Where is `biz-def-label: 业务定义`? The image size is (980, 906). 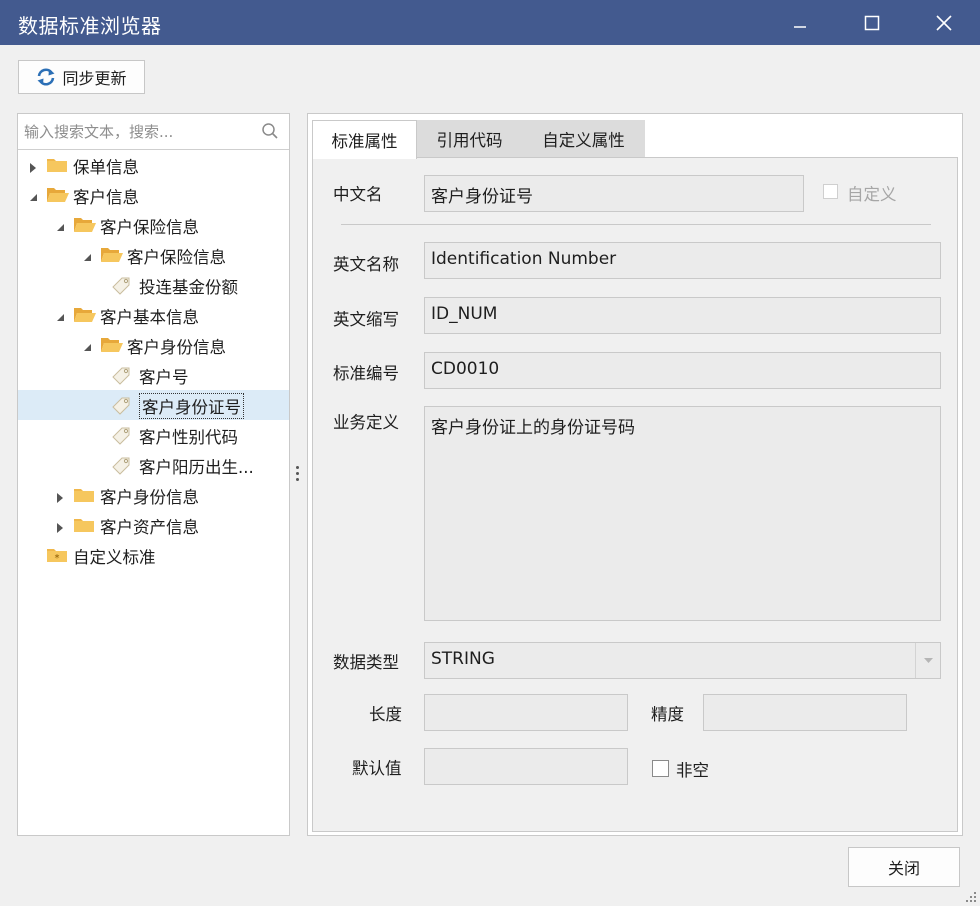
biz-def-label: 业务定义 is located at coordinates (366, 422).